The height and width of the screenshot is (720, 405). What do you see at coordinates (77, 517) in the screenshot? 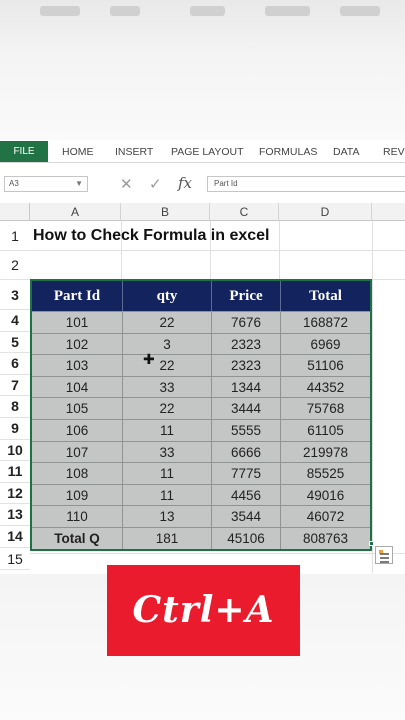
I see `cell-part-id: 110` at bounding box center [77, 517].